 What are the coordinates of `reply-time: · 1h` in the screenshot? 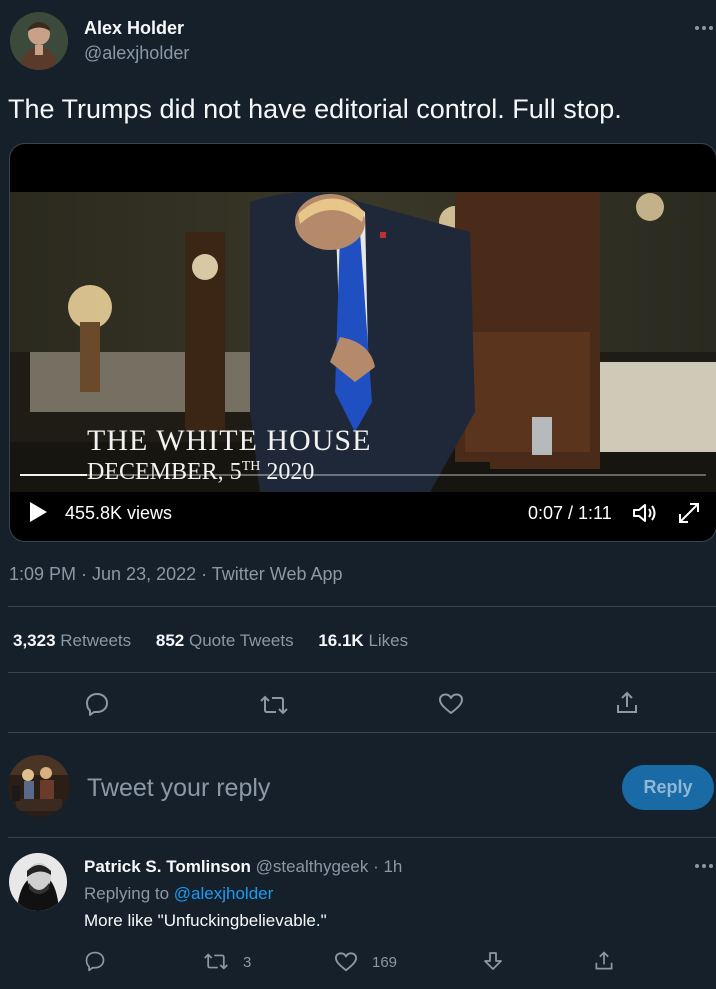 It's located at (387, 866).